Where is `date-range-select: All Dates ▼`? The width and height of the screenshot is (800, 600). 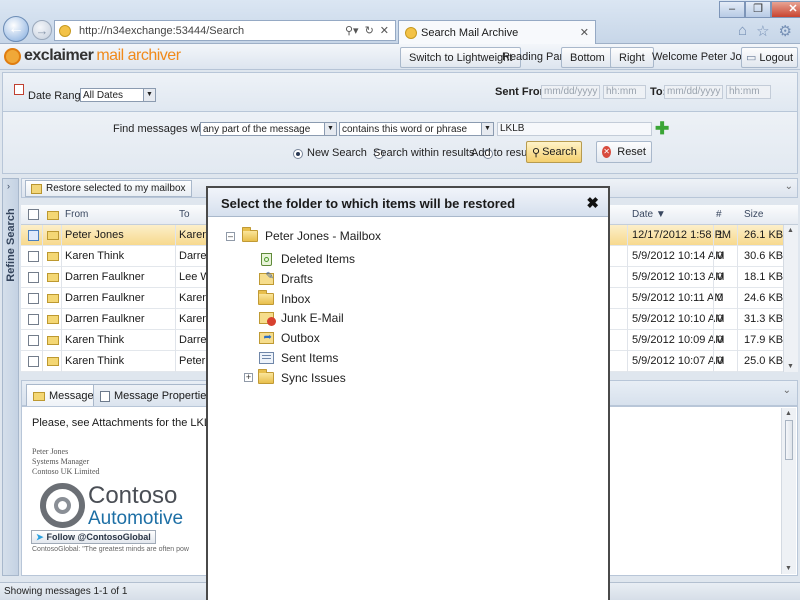 date-range-select: All Dates ▼ is located at coordinates (118, 95).